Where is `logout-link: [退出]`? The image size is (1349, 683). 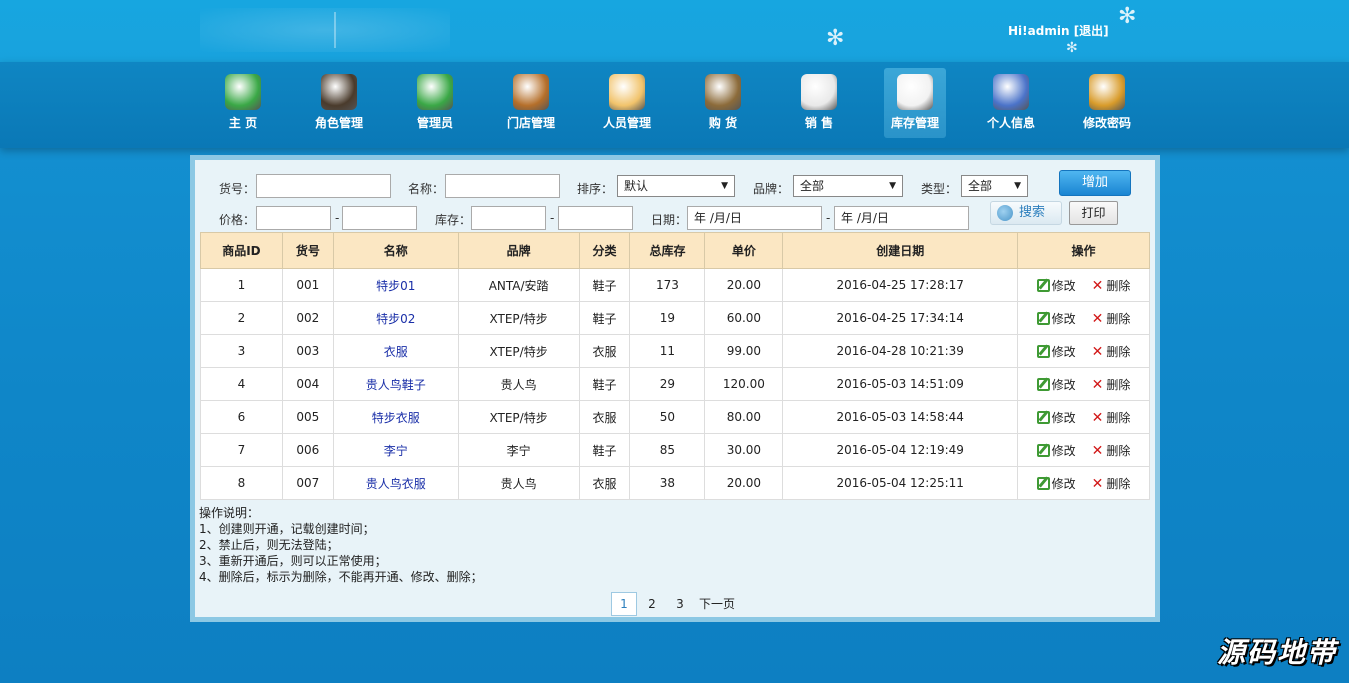 logout-link: [退出] is located at coordinates (1091, 31).